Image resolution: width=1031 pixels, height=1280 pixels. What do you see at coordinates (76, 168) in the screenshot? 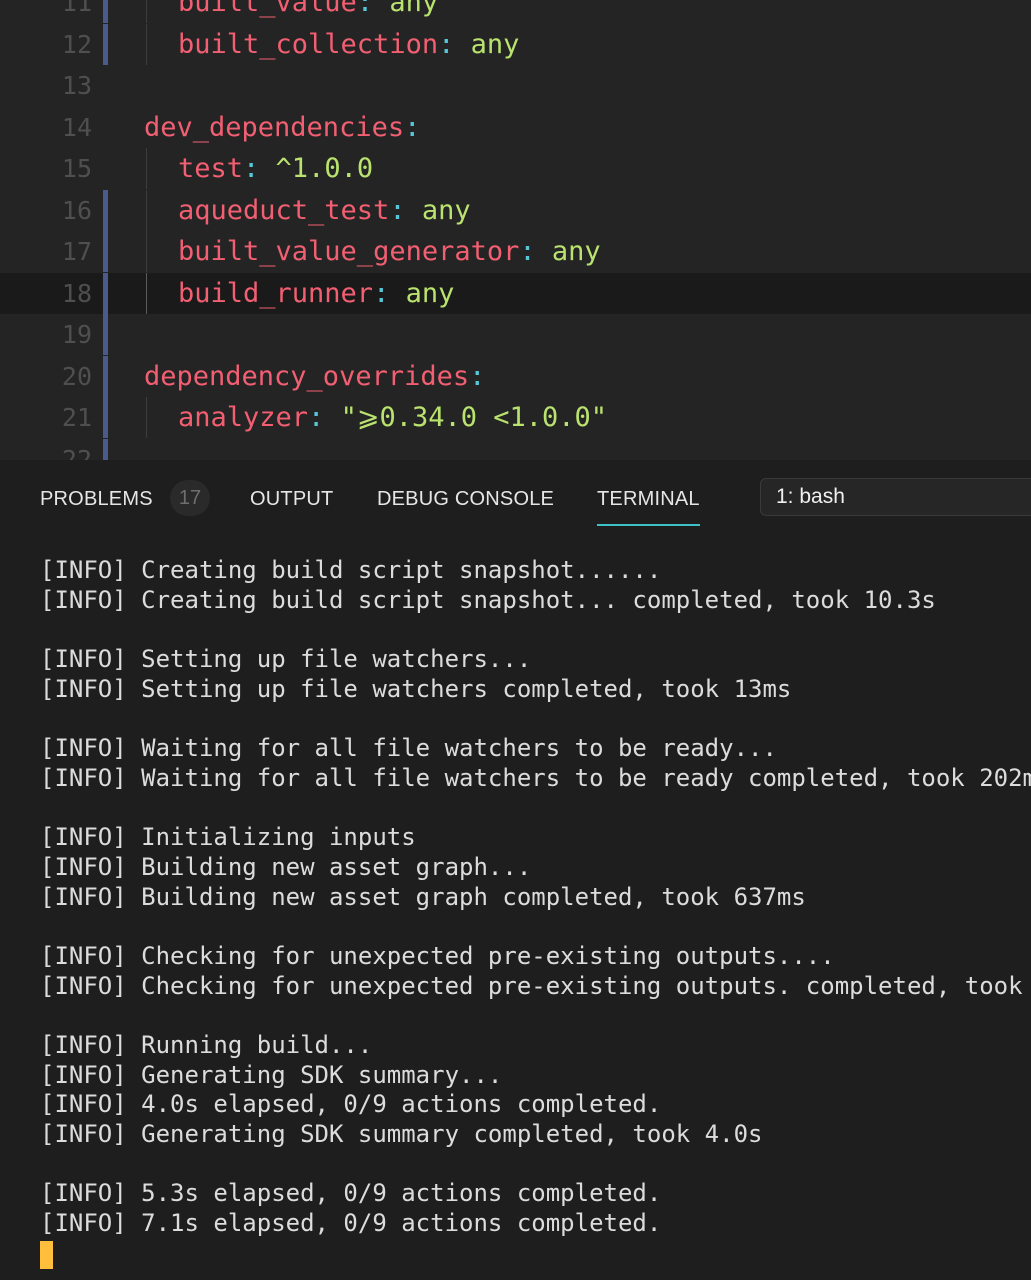
I see `line-number: 15` at bounding box center [76, 168].